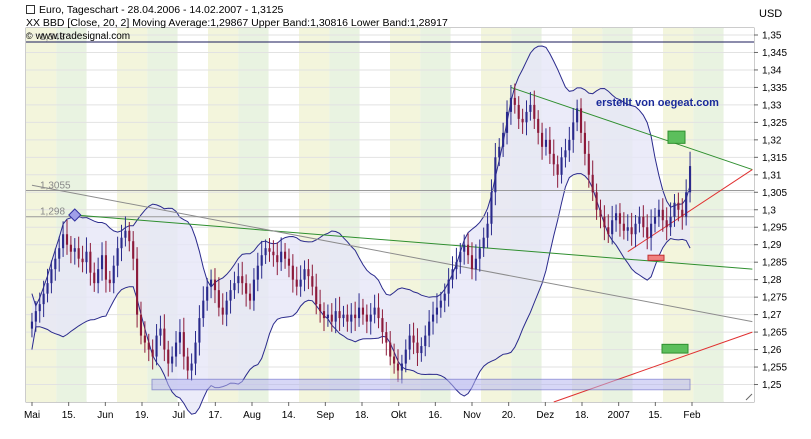 The image size is (811, 439). Describe the element at coordinates (52, 212) in the screenshot. I see `horizontal-level-label: 1,298` at that location.